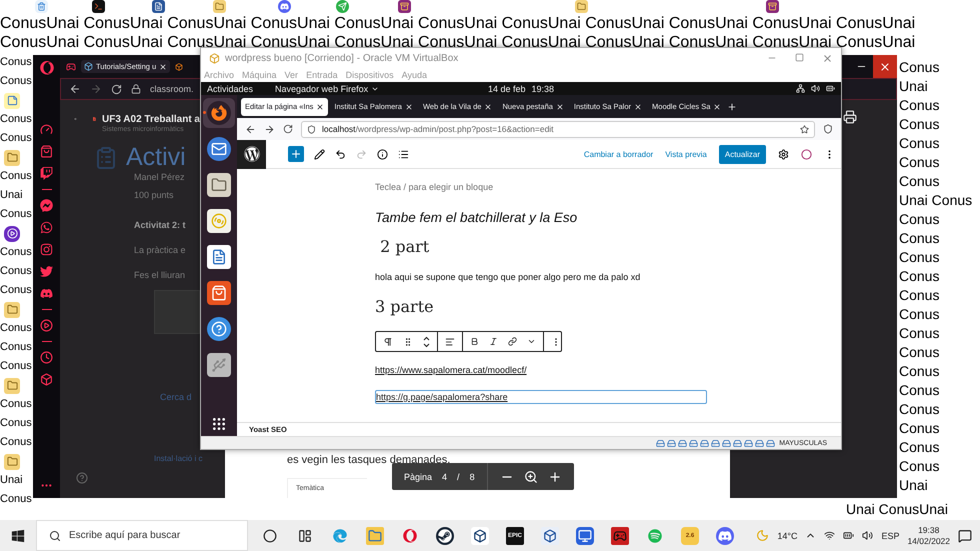  What do you see at coordinates (403, 154) in the screenshot?
I see `list-view-icon` at bounding box center [403, 154].